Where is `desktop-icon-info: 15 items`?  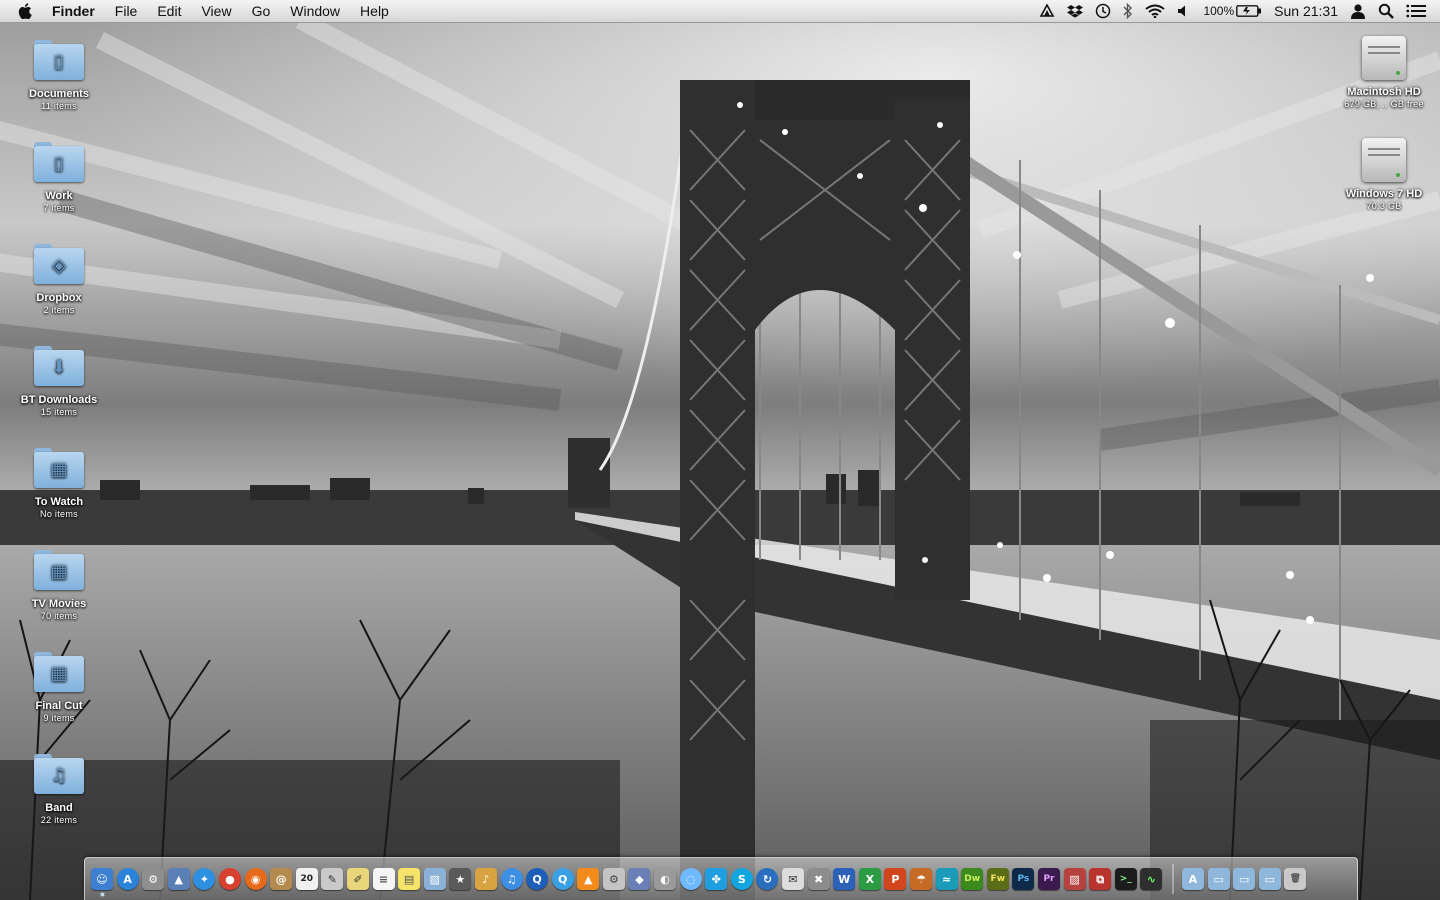
desktop-icon-info: 15 items is located at coordinates (59, 412).